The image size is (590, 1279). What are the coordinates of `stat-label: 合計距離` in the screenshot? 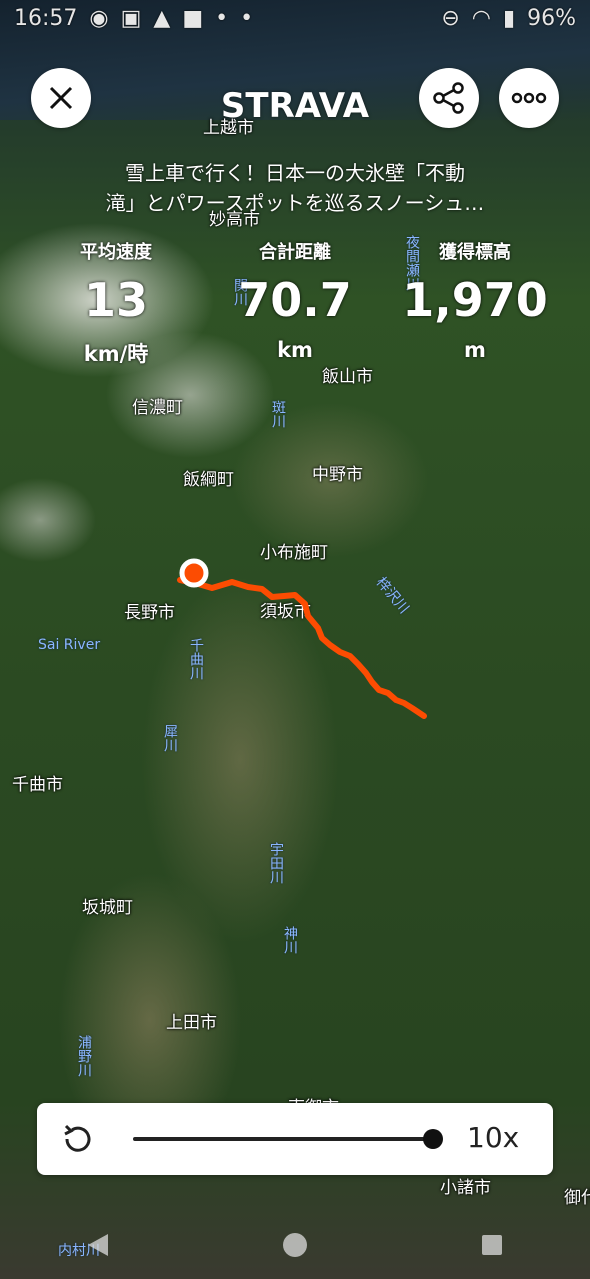 It's located at (295, 252).